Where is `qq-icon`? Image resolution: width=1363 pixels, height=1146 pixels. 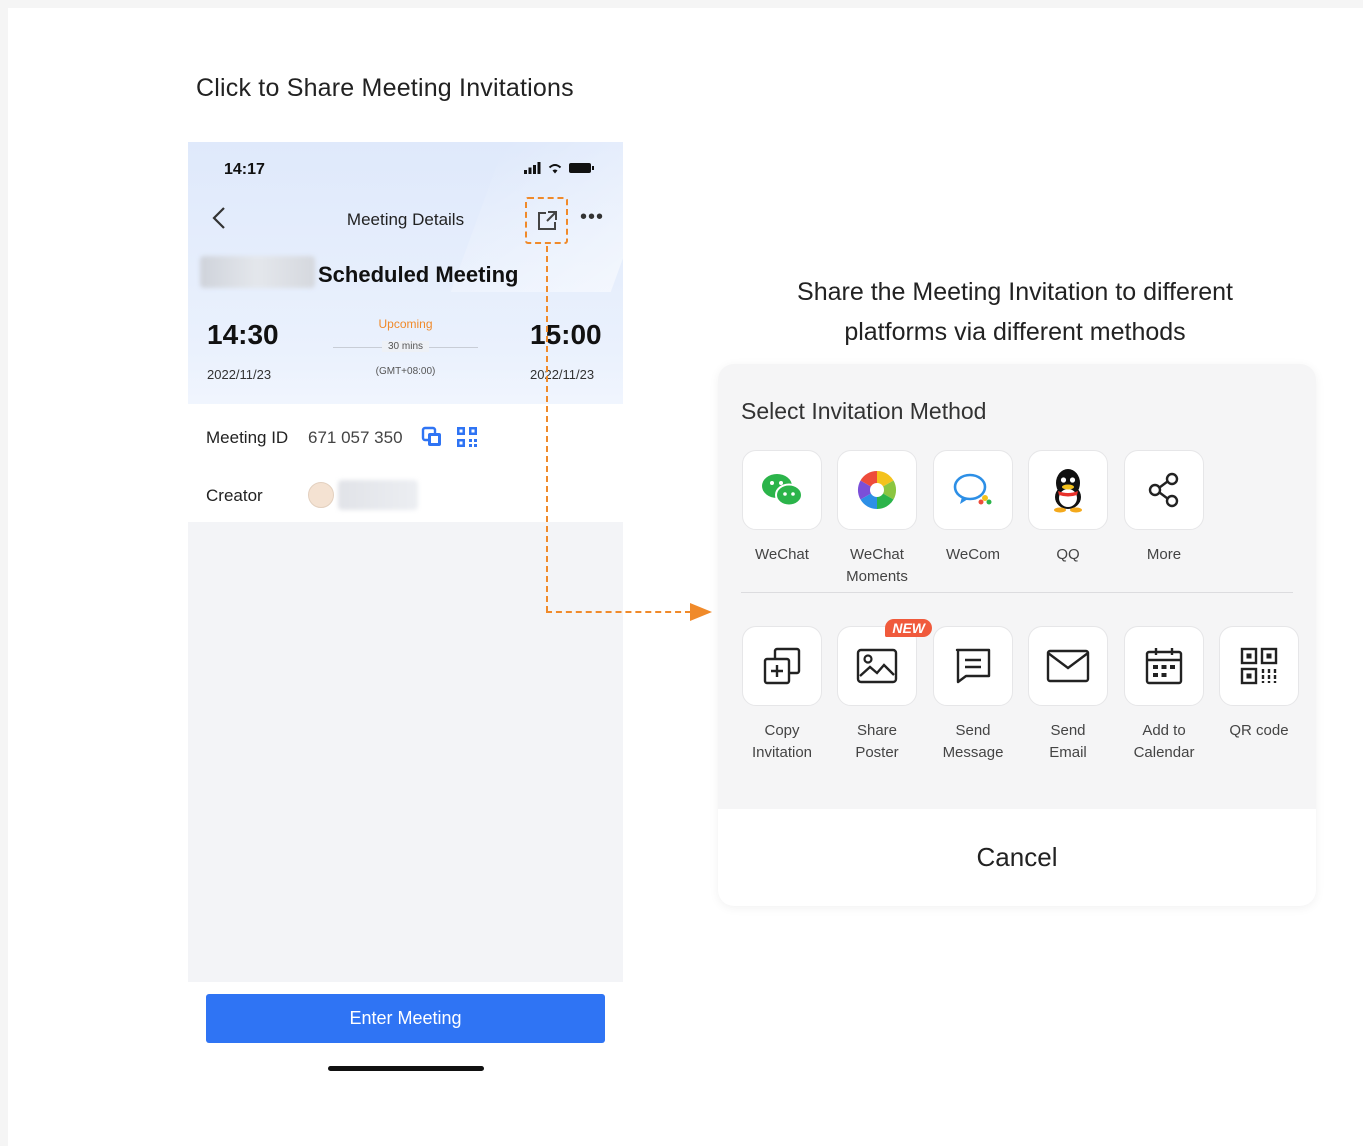
qq-icon is located at coordinates (1068, 491).